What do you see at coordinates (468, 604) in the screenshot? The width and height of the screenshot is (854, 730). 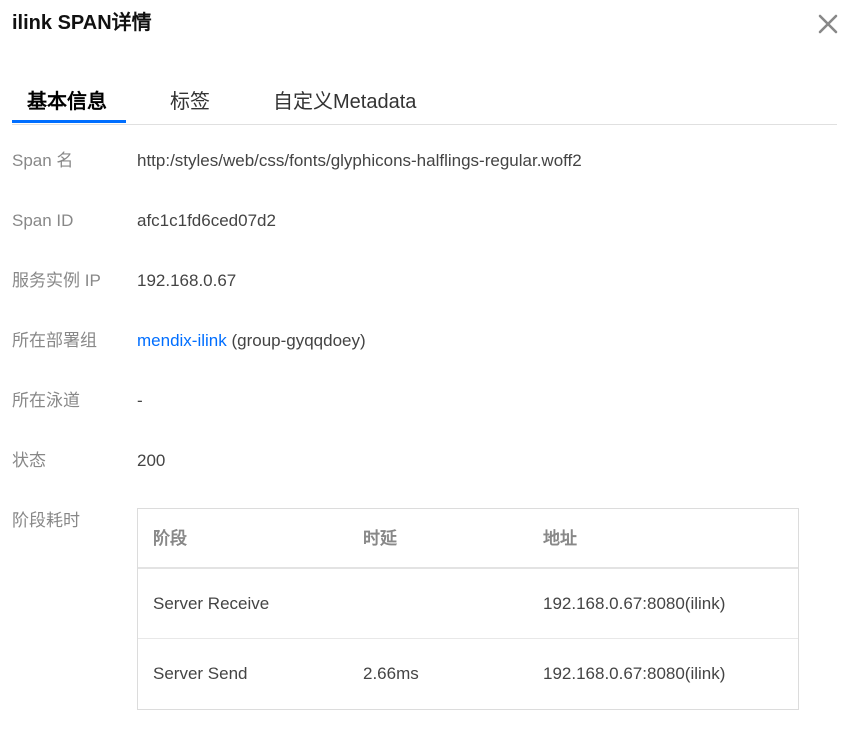 I see `table-row: Server Receive 192.168.0.67:8080(ilink)` at bounding box center [468, 604].